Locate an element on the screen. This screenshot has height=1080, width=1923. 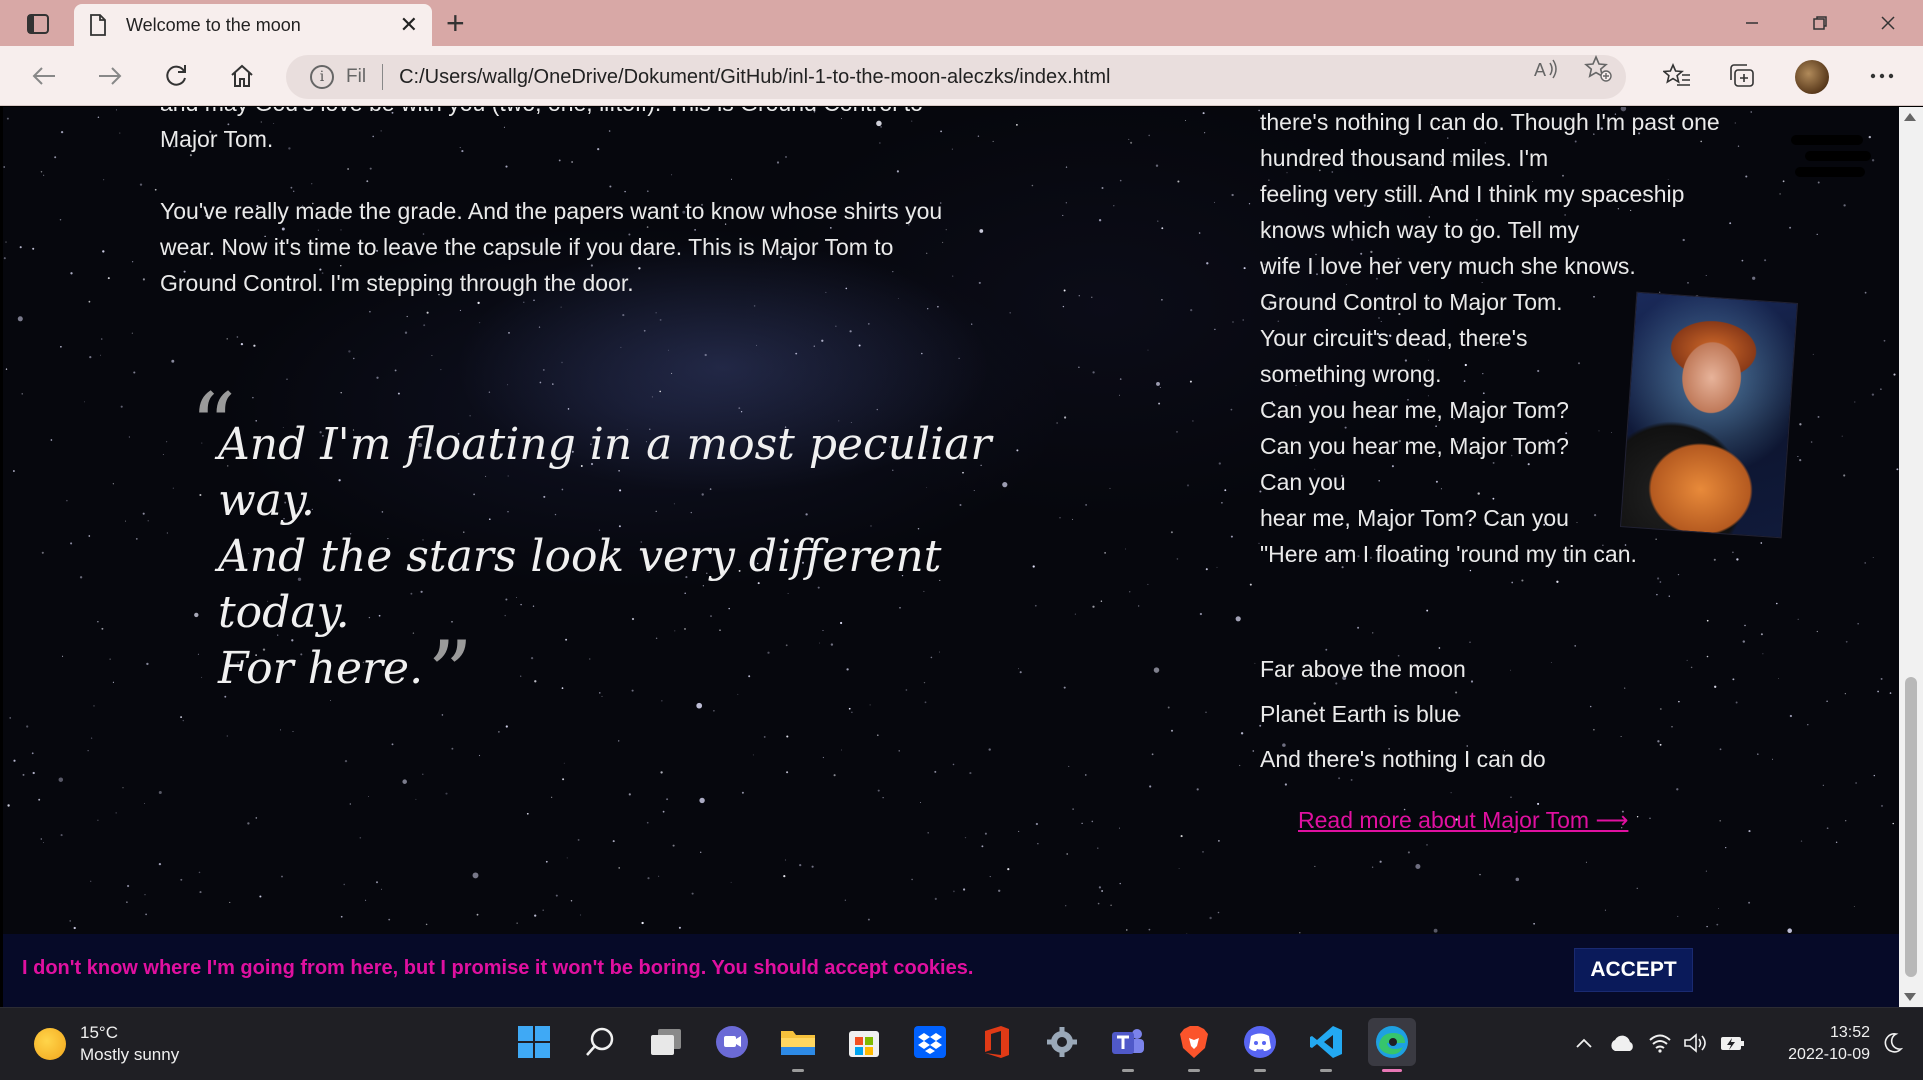
file-explorer-button is located at coordinates (798, 1045).